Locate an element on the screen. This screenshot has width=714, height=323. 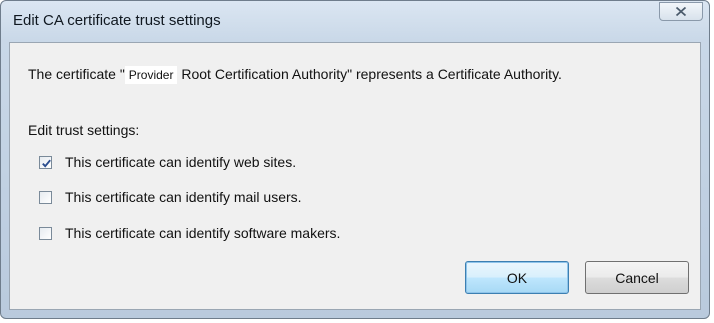
close-icon is located at coordinates (681, 11).